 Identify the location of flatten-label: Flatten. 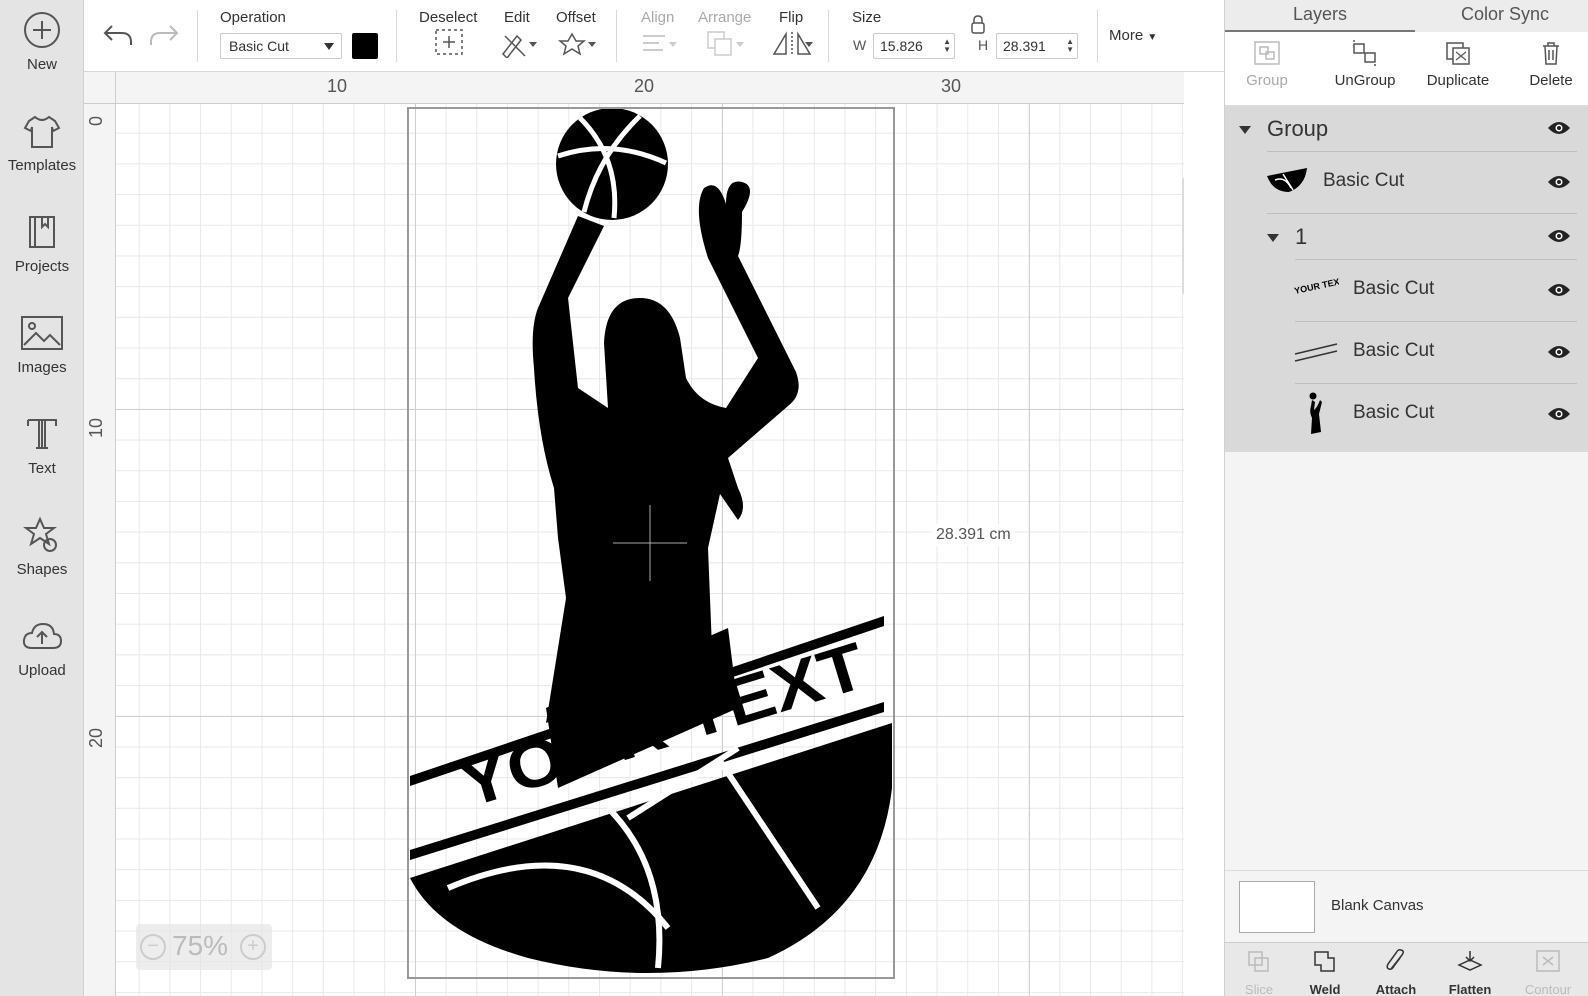
(1470, 989).